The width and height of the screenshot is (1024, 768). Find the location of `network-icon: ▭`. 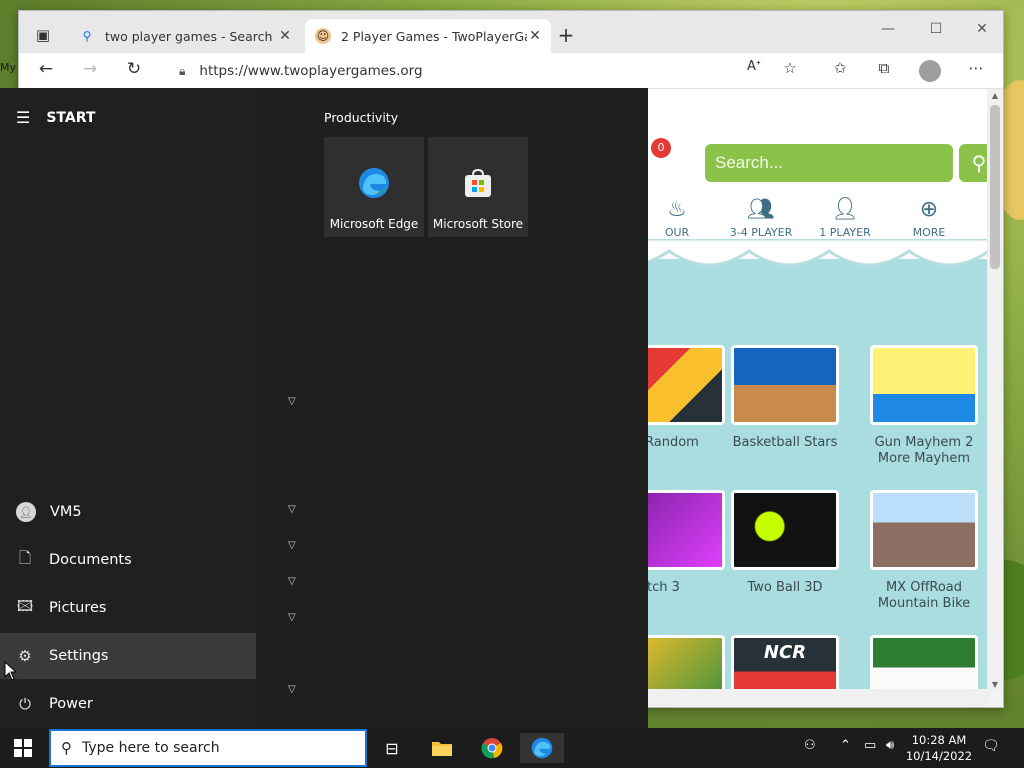

network-icon: ▭ is located at coordinates (870, 745).